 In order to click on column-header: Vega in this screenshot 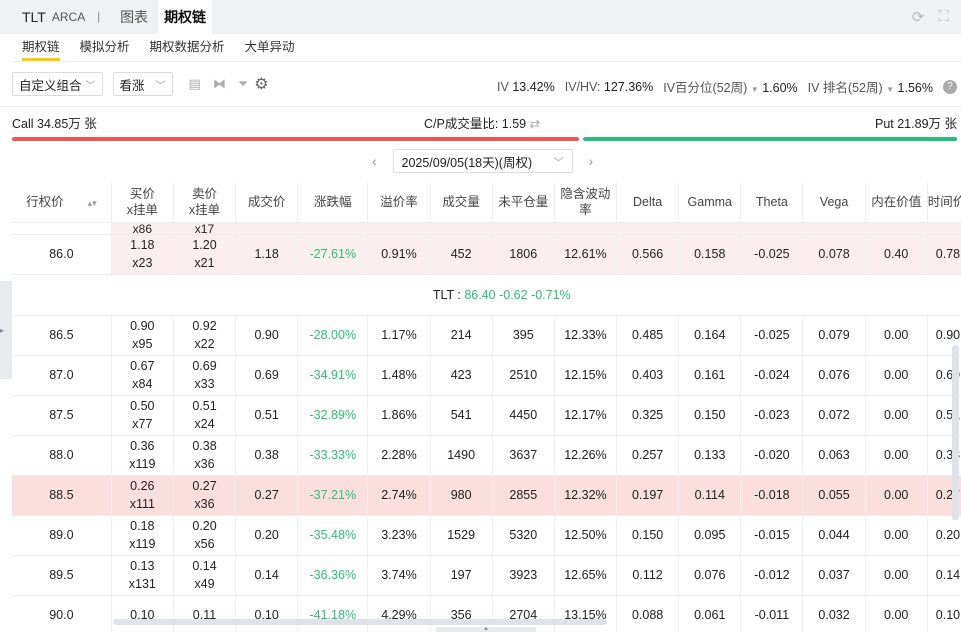, I will do `click(834, 203)`.